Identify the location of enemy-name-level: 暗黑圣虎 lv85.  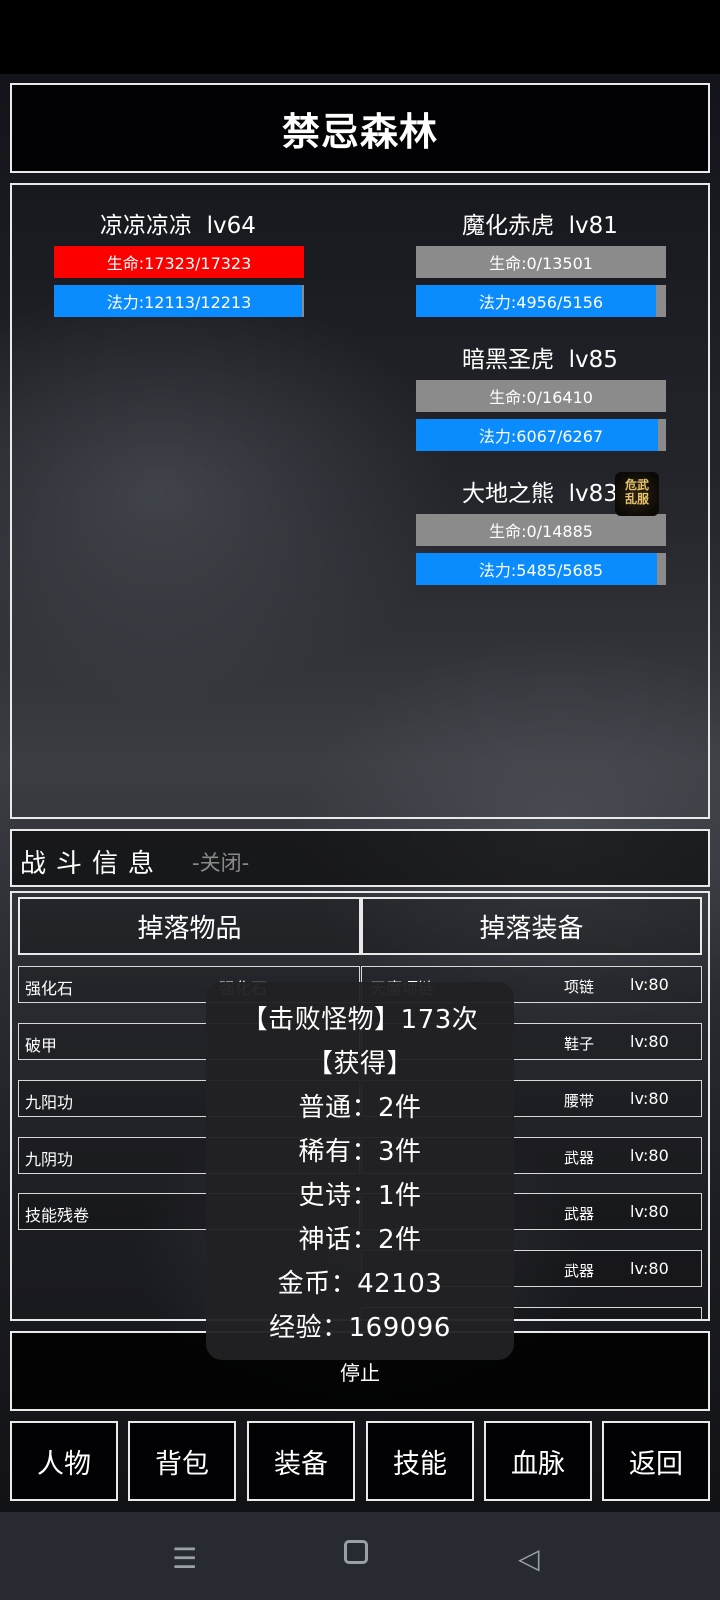
(540, 357).